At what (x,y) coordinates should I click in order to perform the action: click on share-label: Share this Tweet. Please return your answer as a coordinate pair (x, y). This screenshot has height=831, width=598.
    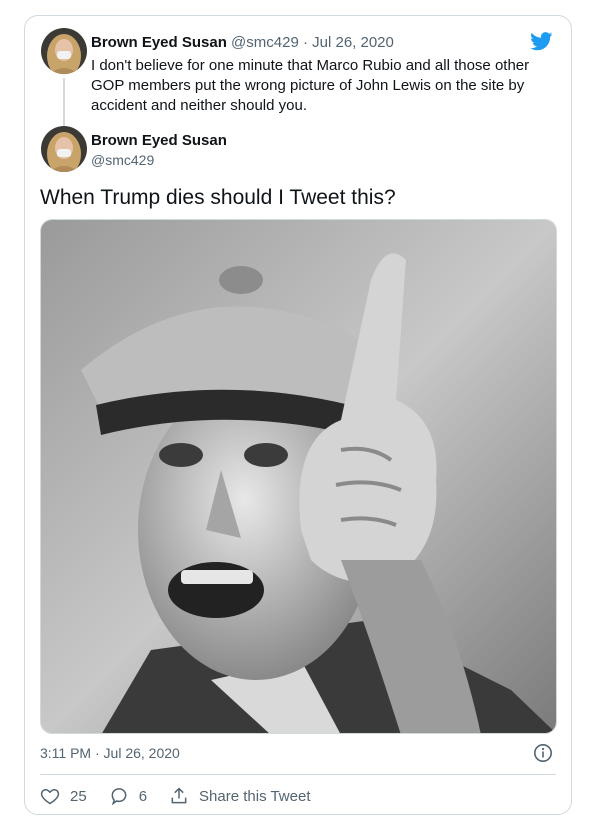
    Looking at the image, I should click on (255, 796).